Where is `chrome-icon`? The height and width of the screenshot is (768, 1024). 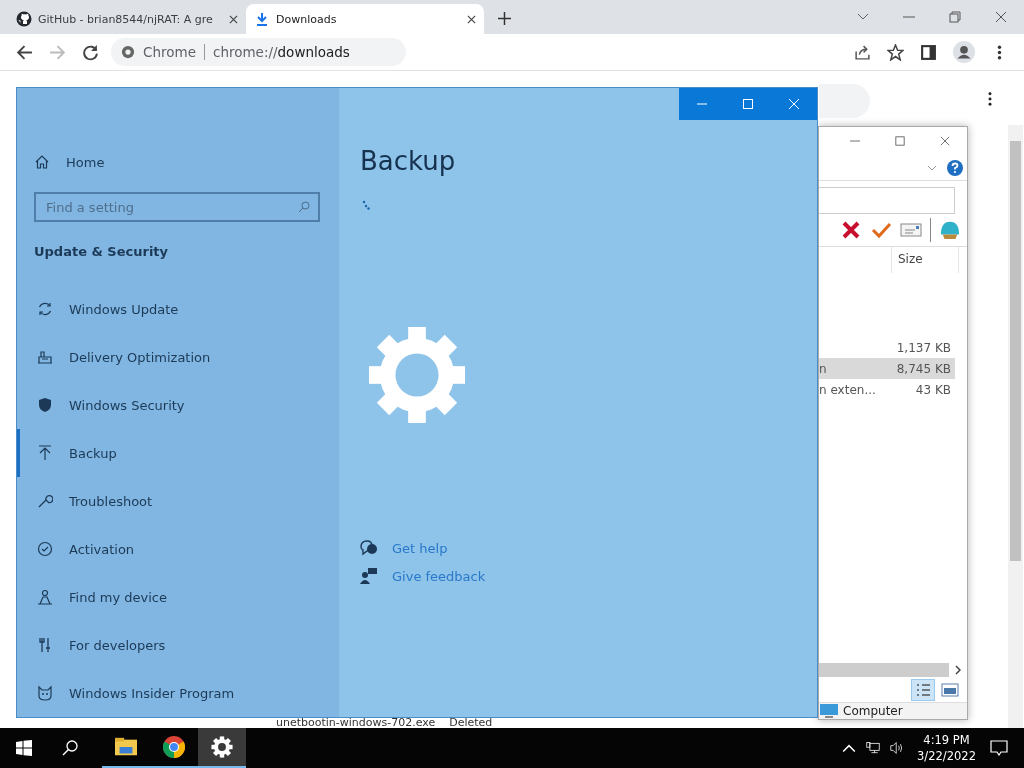
chrome-icon is located at coordinates (128, 52).